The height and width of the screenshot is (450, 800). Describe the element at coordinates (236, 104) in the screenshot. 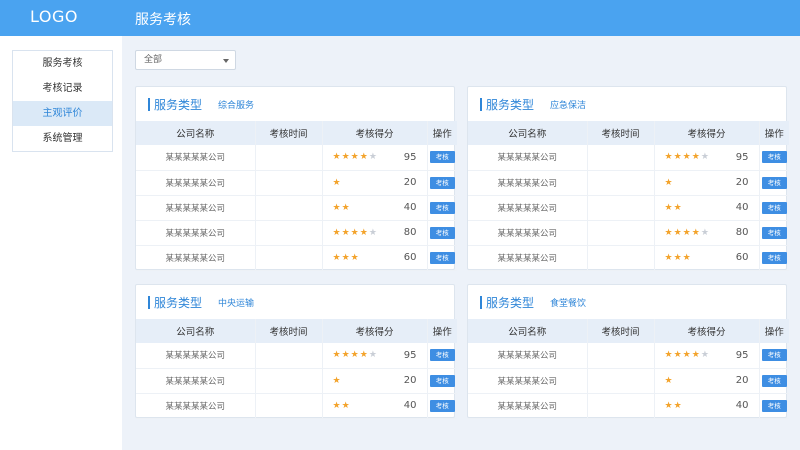

I see `service-type-link: 综合服务` at that location.